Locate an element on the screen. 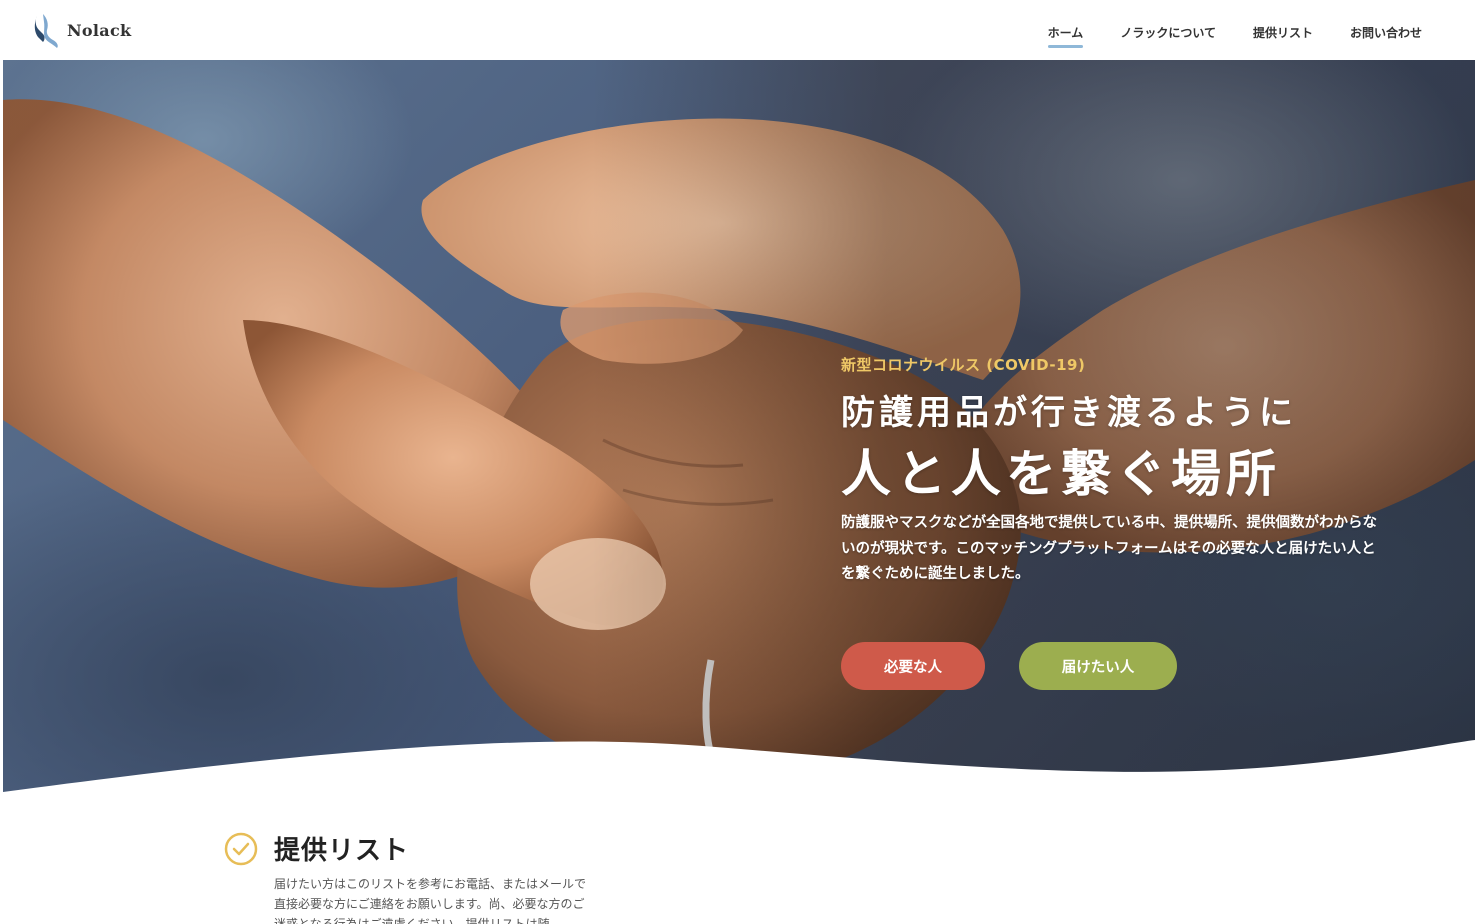 The height and width of the screenshot is (924, 1478). nolack-logo-icon is located at coordinates (46, 31).